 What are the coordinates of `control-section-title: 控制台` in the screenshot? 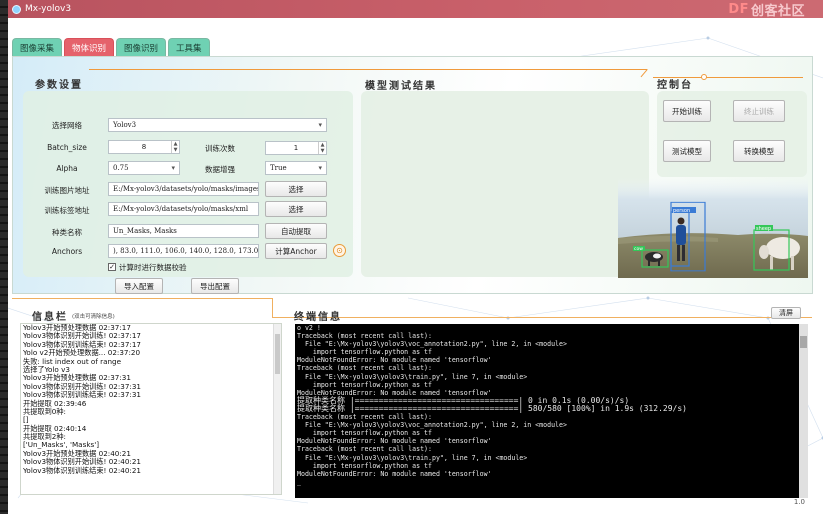 It's located at (675, 85).